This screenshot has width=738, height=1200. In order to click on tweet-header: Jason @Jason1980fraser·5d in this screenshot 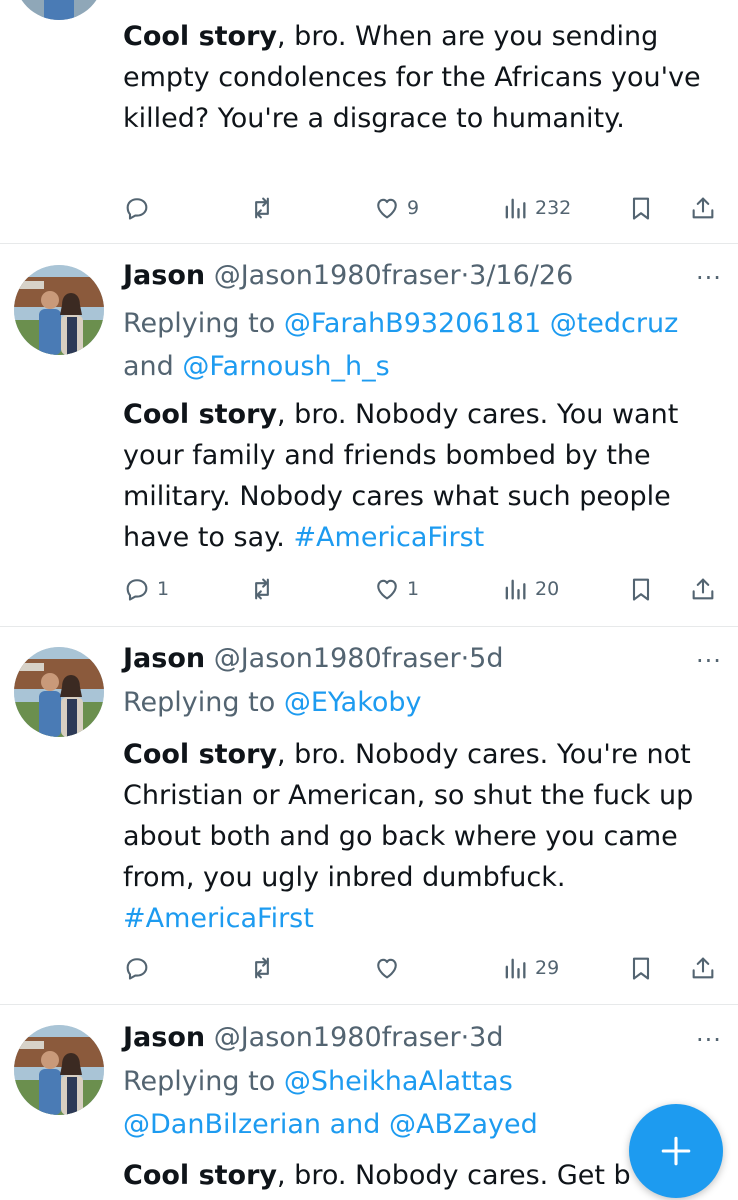, I will do `click(400, 659)`.